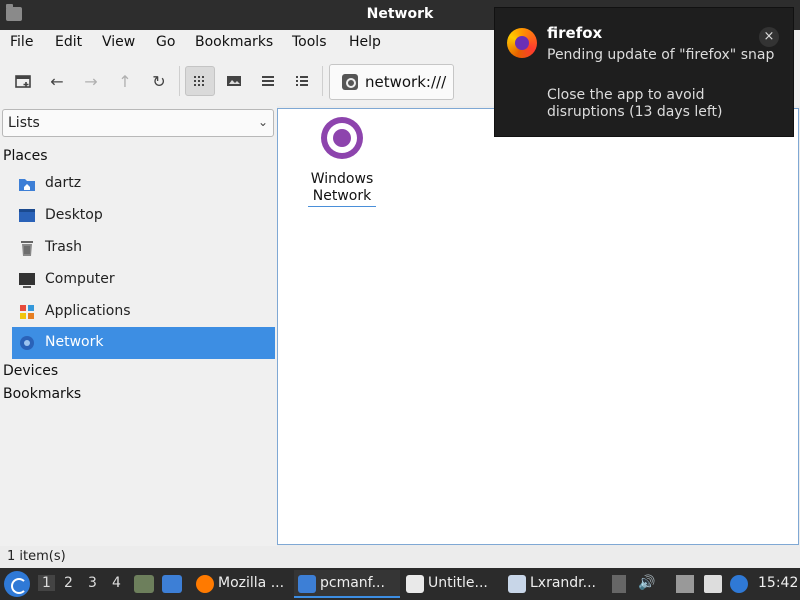 Image resolution: width=800 pixels, height=600 pixels. I want to click on place-label: dartz, so click(63, 183).